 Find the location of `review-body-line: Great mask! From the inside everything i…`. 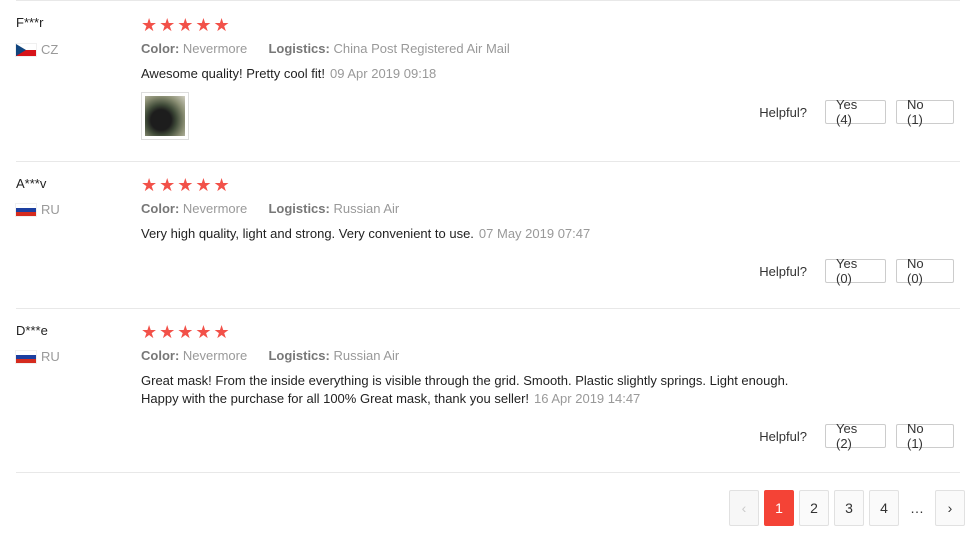

review-body-line: Great mask! From the inside everything i… is located at coordinates (465, 380).